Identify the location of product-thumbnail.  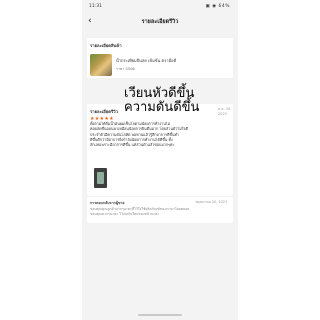
(101, 65).